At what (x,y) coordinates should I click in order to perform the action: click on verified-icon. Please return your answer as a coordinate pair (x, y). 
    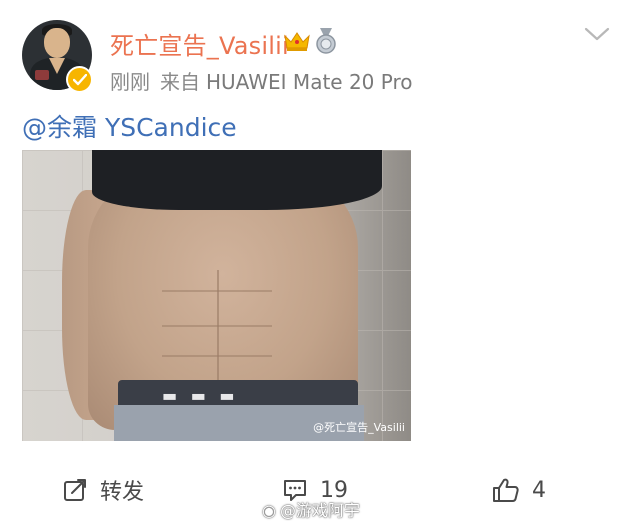
    Looking at the image, I should click on (79, 79).